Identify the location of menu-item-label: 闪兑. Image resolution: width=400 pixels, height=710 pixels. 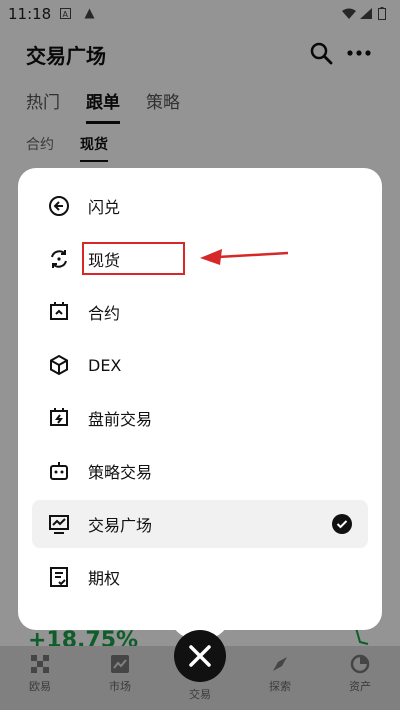
(104, 207).